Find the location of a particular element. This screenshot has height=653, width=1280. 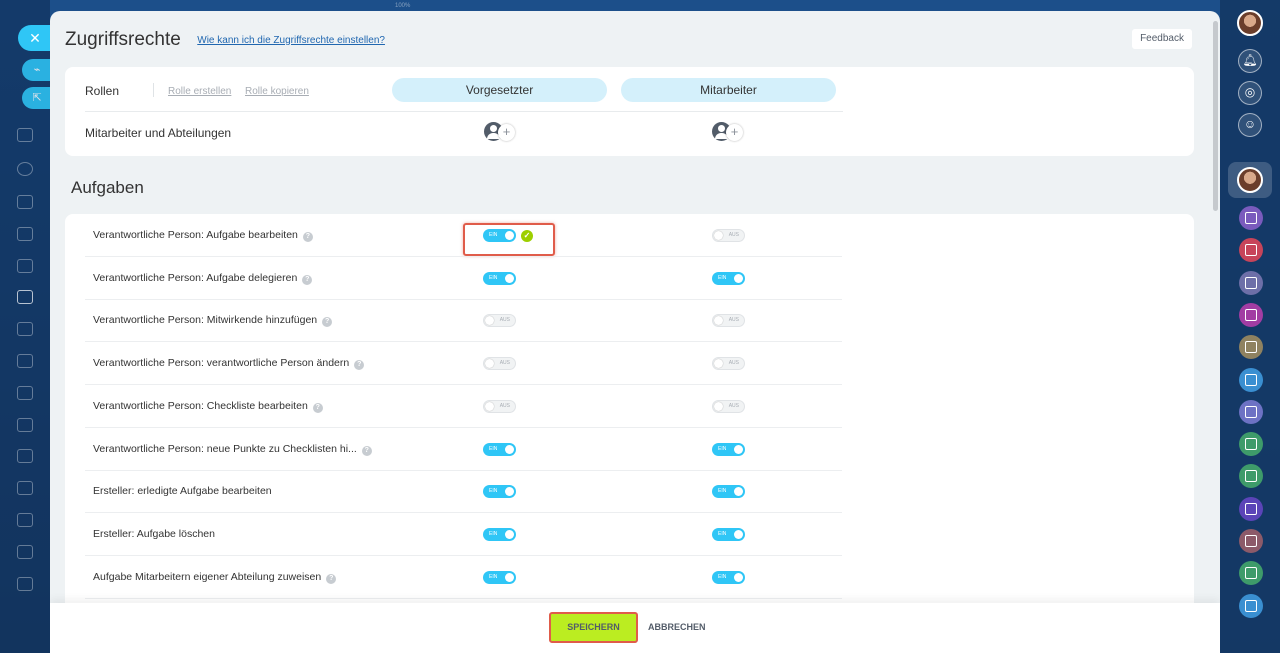

documents-icon is located at coordinates (25, 234).